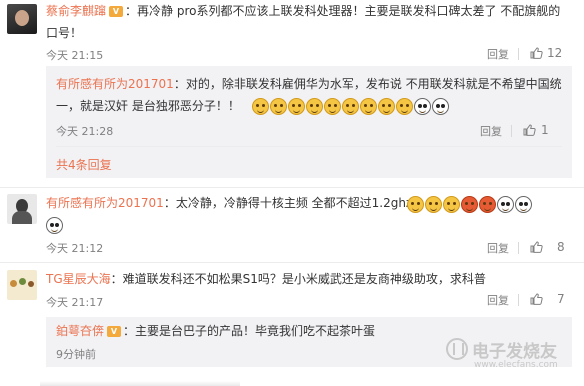  What do you see at coordinates (514, 352) in the screenshot?
I see `watermark-text: 电子发烧友` at bounding box center [514, 352].